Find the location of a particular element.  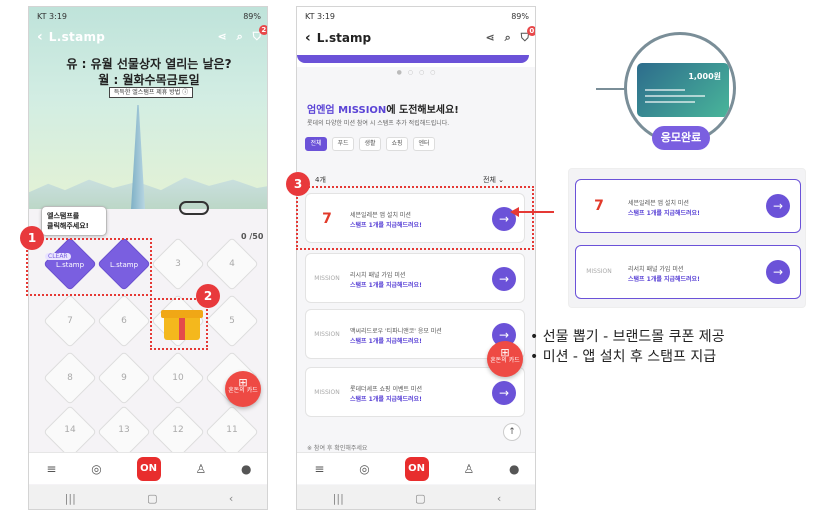

cell-number: 10 is located at coordinates (178, 378).